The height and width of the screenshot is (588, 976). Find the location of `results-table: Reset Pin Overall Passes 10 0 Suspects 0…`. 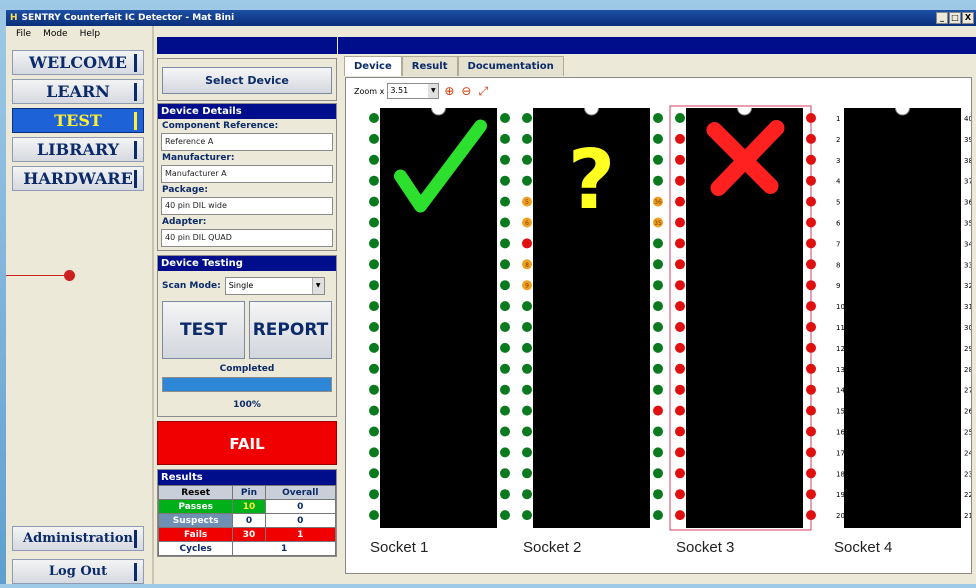

results-table: Reset Pin Overall Passes 10 0 Suspects 0… is located at coordinates (247, 520).